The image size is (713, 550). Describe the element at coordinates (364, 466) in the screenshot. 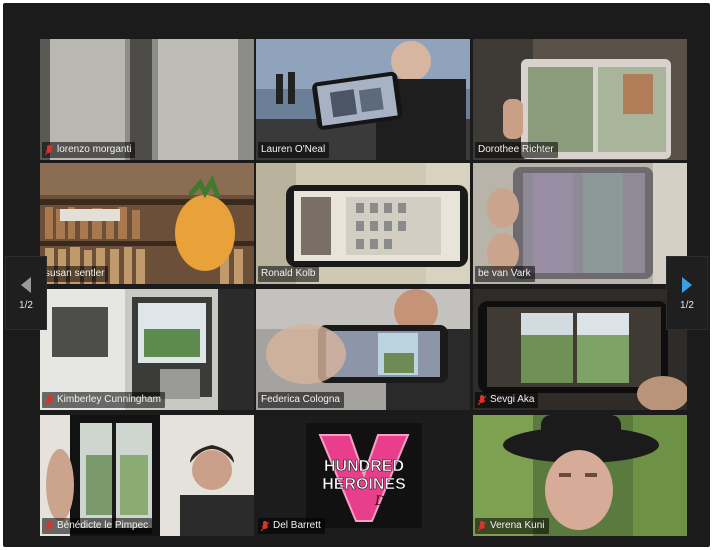

I see `svg-text: HUNDRED` at that location.